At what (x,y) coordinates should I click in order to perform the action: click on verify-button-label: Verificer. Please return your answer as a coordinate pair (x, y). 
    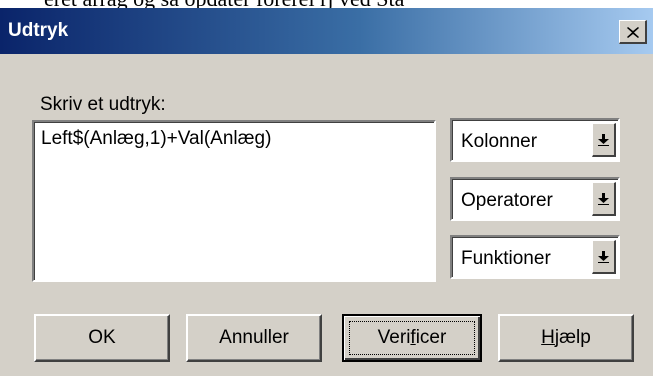
    Looking at the image, I should click on (412, 337).